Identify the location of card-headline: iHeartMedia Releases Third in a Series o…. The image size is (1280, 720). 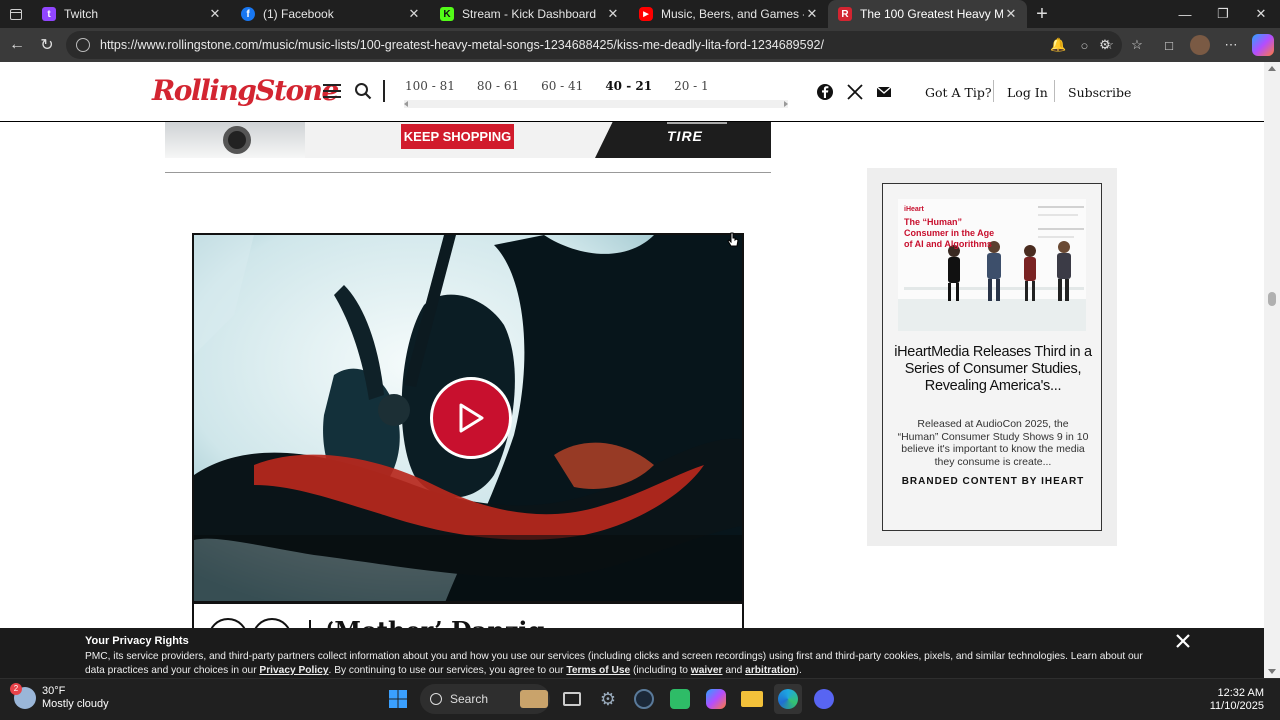
(993, 369).